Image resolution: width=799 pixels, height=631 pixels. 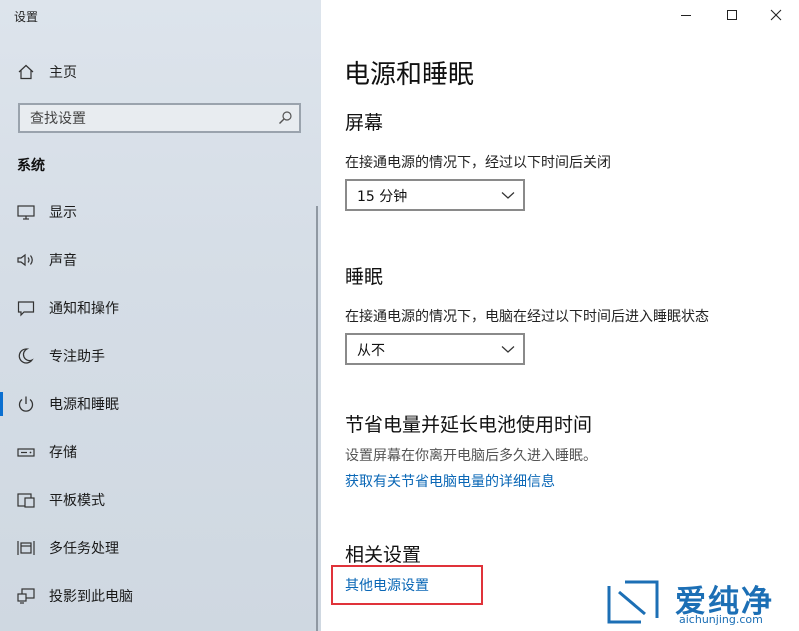 What do you see at coordinates (721, 619) in the screenshot?
I see `watermark-url: aichunjing.com` at bounding box center [721, 619].